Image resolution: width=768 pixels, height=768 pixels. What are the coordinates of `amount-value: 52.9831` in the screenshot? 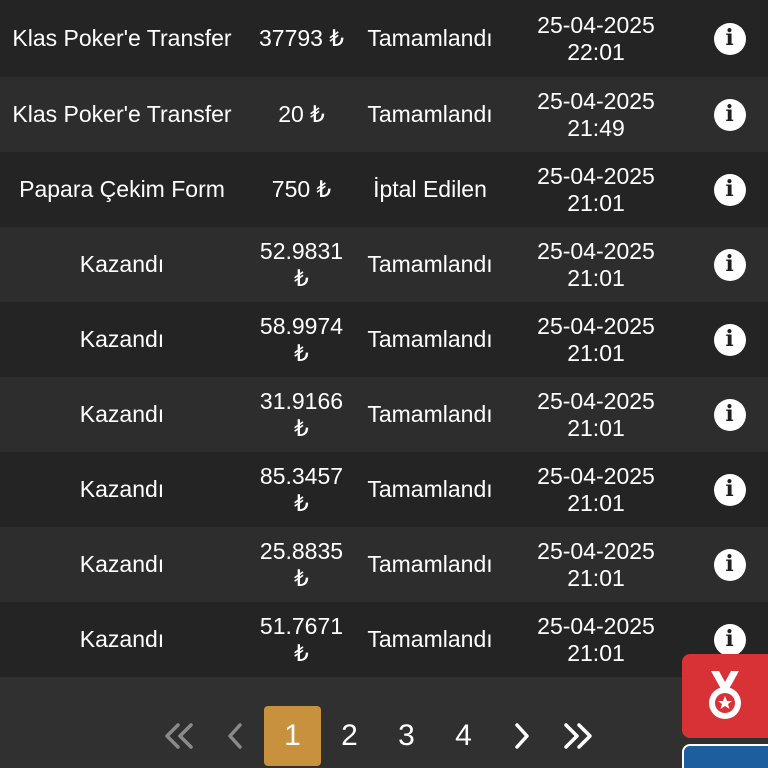 It's located at (301, 250).